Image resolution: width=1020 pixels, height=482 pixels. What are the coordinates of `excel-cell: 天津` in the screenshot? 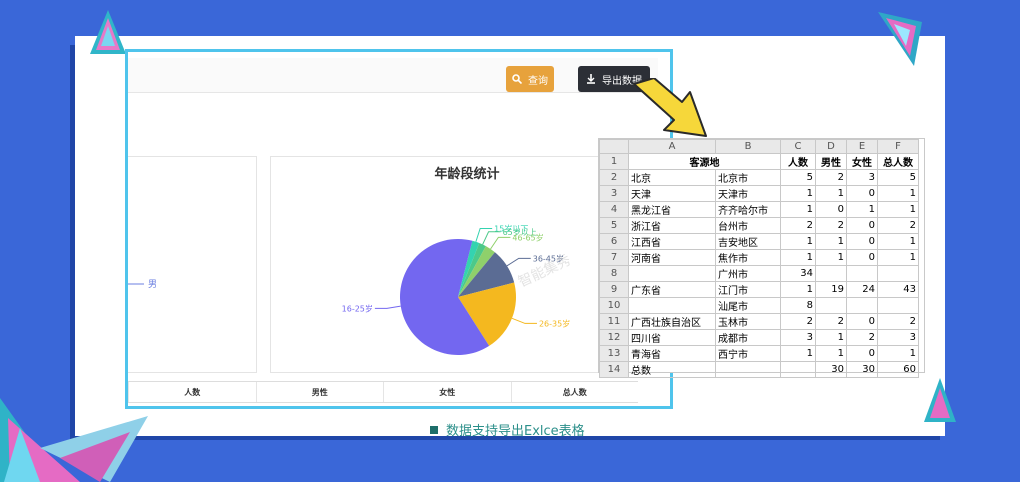 It's located at (672, 193).